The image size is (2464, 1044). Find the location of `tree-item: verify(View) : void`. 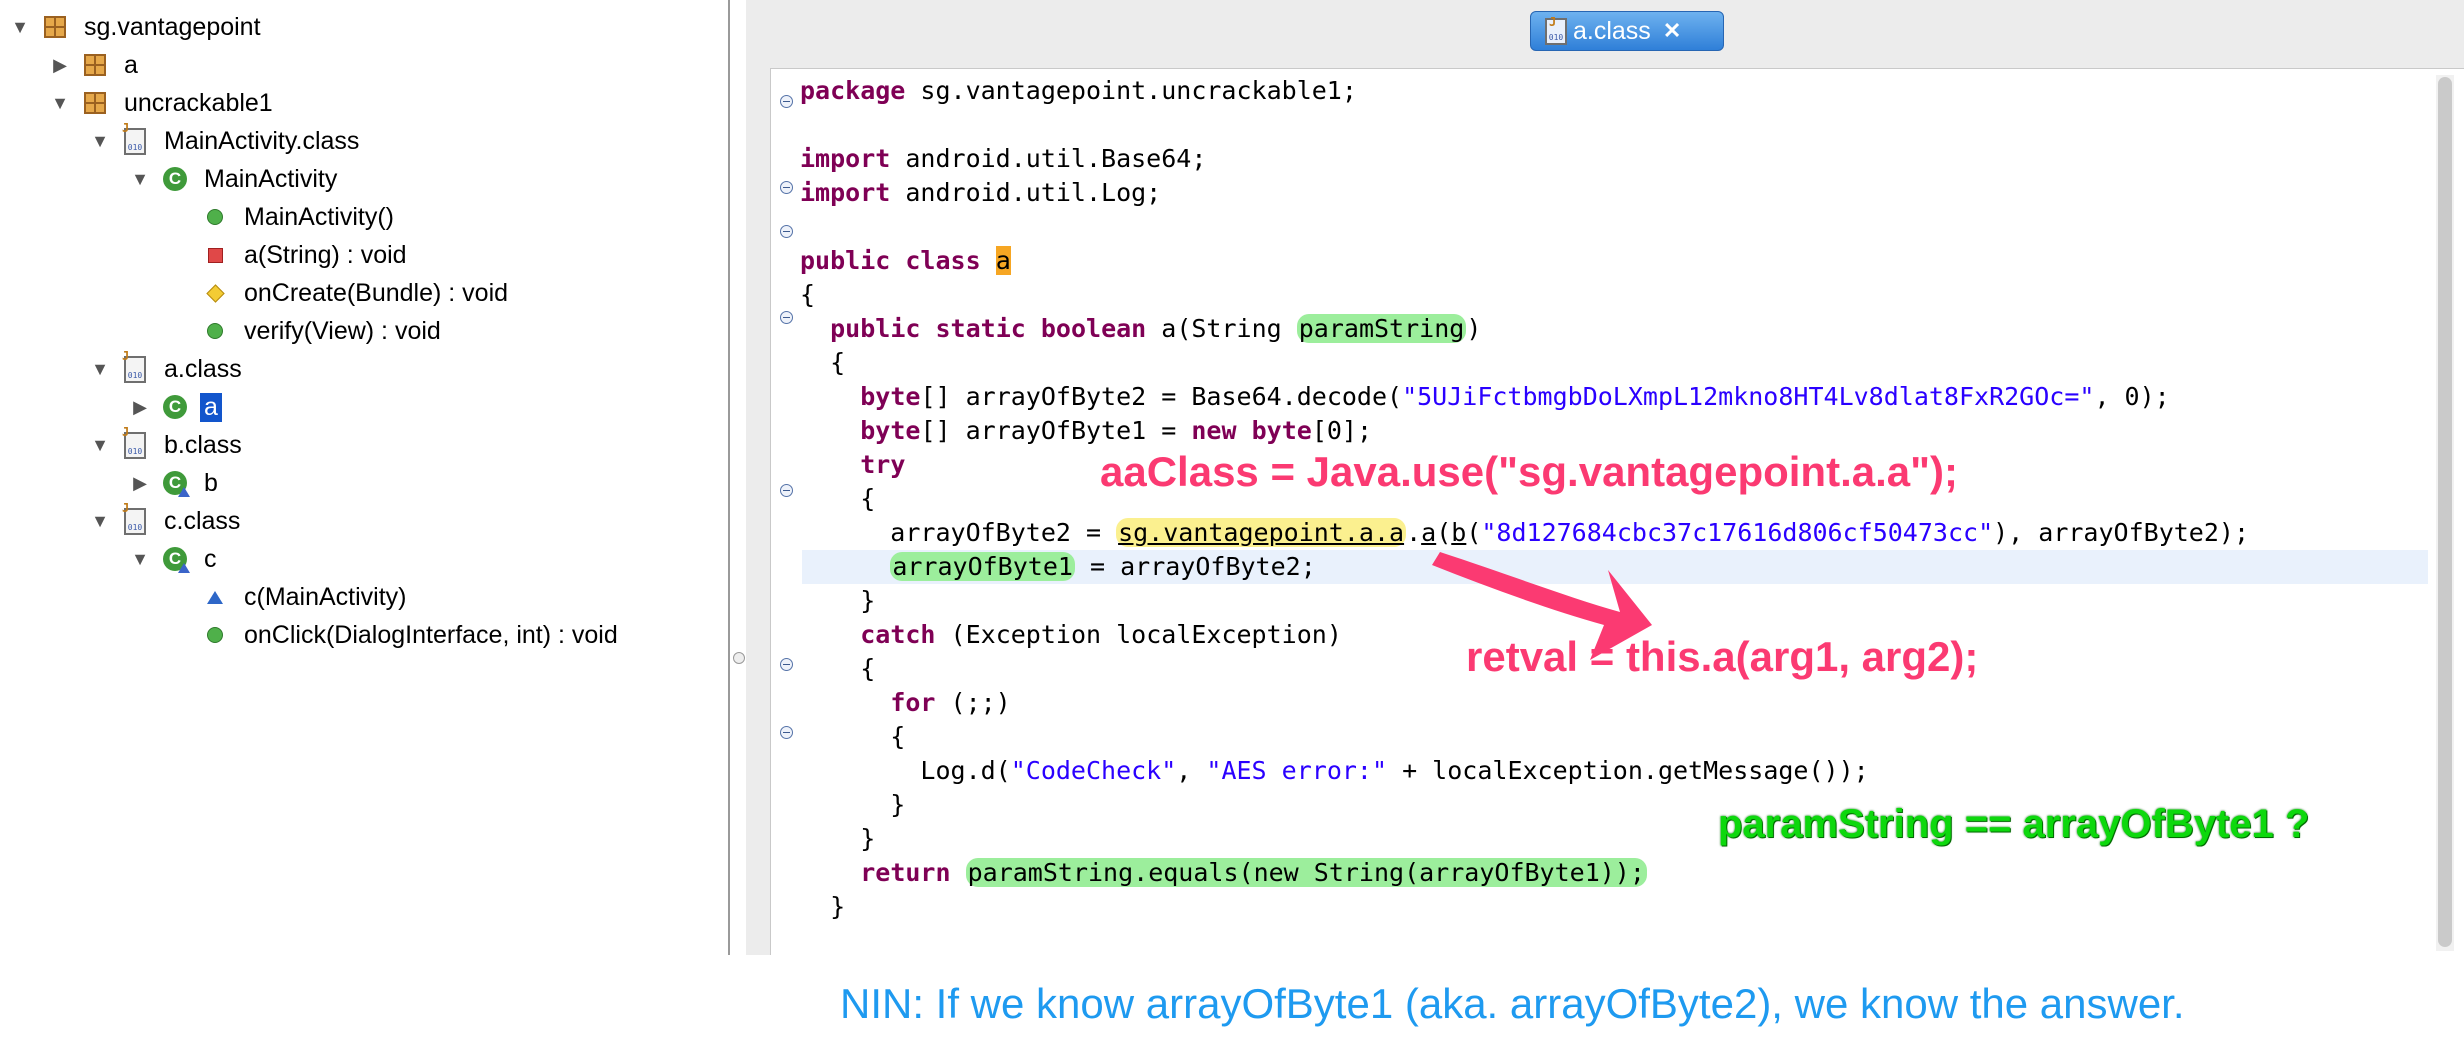

tree-item: verify(View) : void is located at coordinates (305, 331).